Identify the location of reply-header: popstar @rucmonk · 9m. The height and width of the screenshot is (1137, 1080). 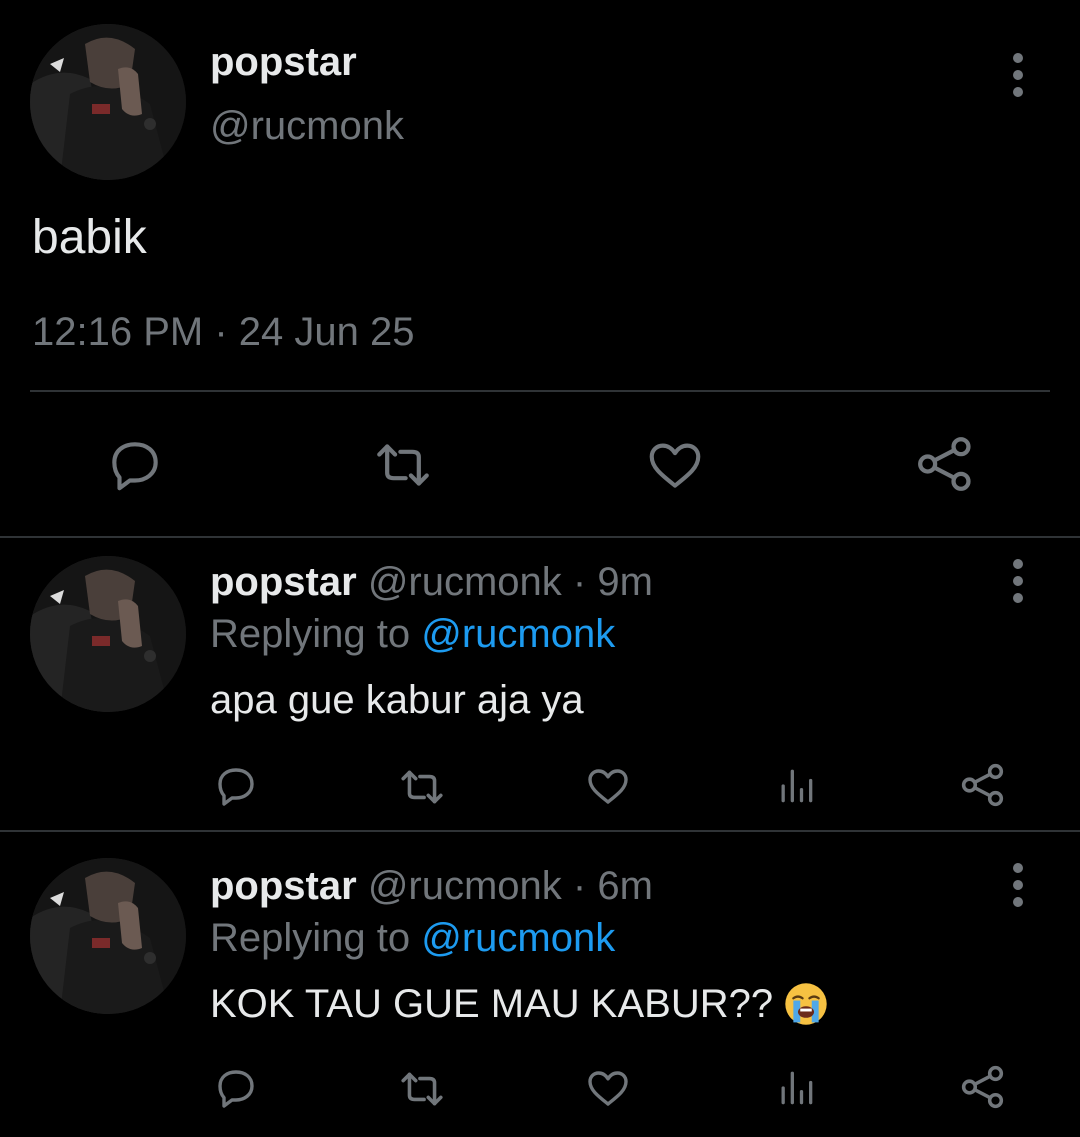
(431, 582).